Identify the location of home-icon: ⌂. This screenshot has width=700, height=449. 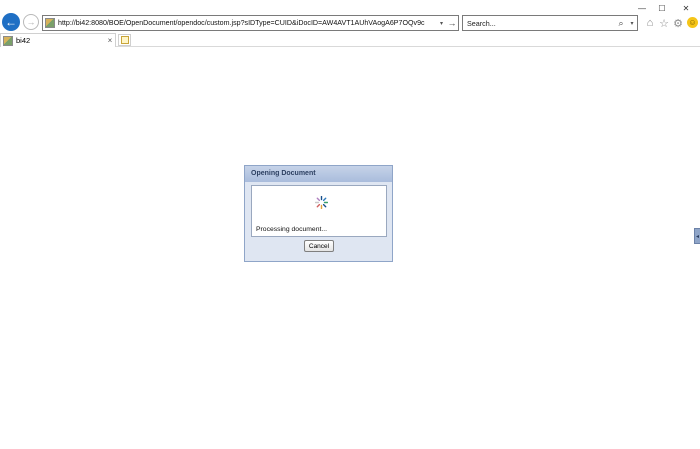
(650, 23).